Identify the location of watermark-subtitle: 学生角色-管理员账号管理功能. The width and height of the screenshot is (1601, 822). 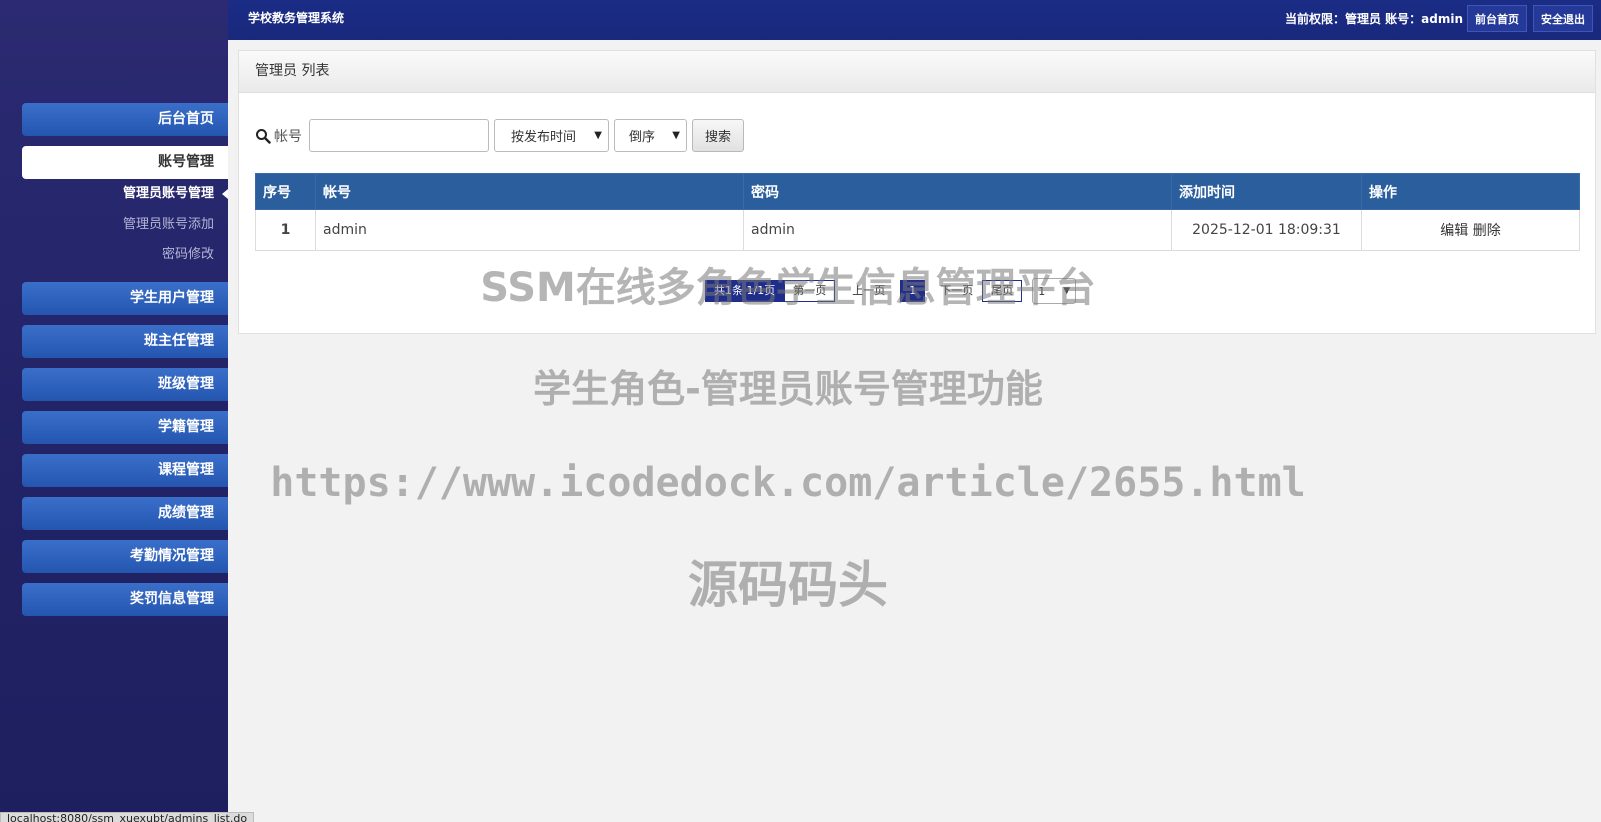
(788, 389).